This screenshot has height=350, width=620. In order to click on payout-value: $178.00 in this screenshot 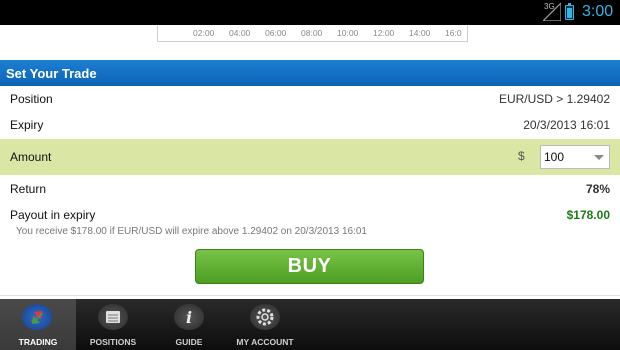, I will do `click(588, 215)`.